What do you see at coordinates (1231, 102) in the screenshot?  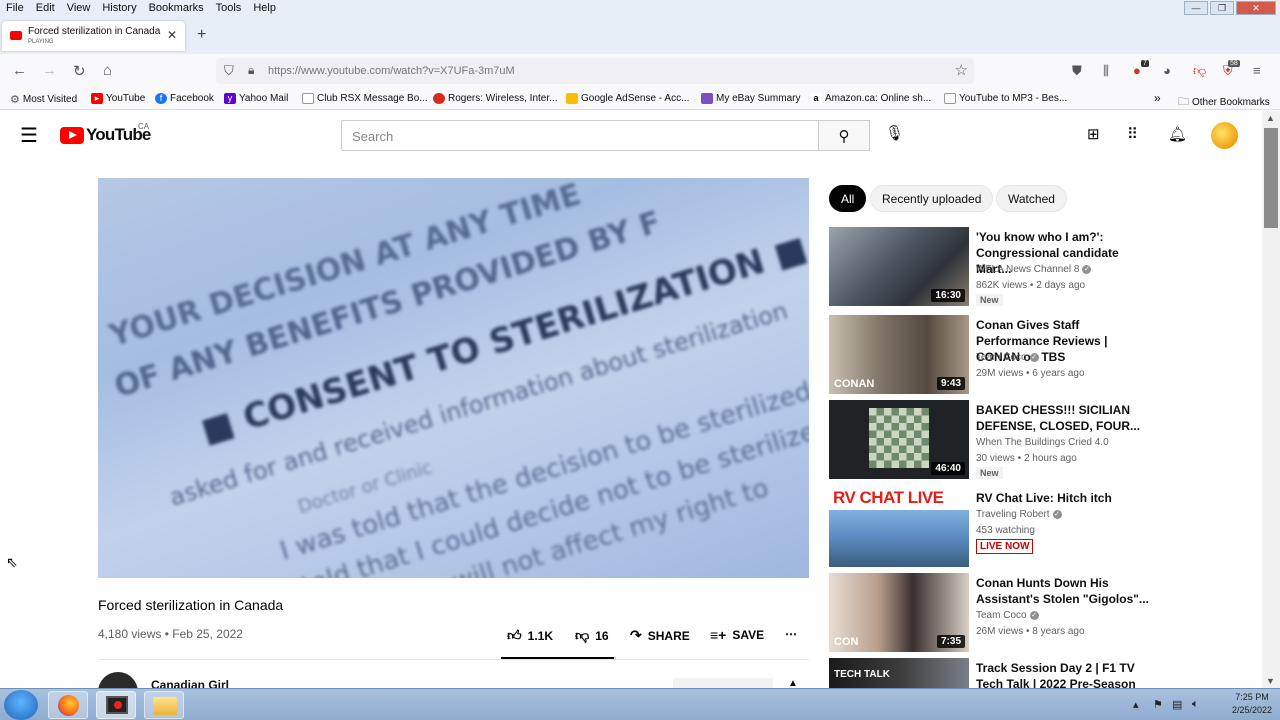 I see `bookmark-label: Other Bookmarks` at bounding box center [1231, 102].